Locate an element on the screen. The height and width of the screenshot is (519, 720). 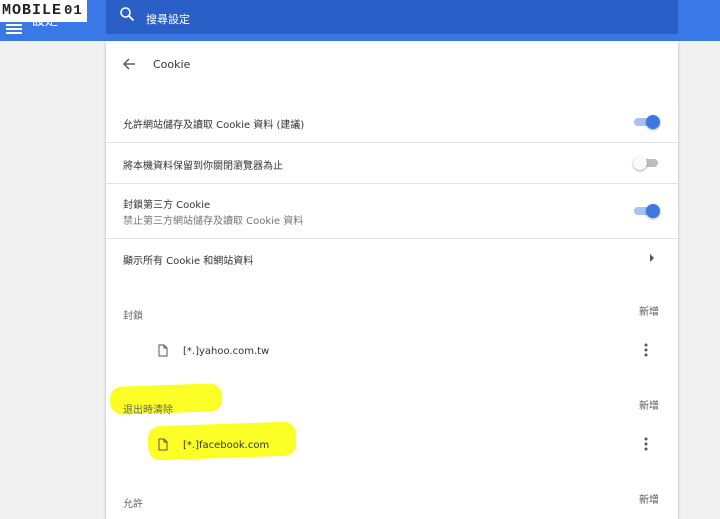
keep-local-data-row: 將本機資料保留到你關閉瀏覽器為止 is located at coordinates (392, 162).